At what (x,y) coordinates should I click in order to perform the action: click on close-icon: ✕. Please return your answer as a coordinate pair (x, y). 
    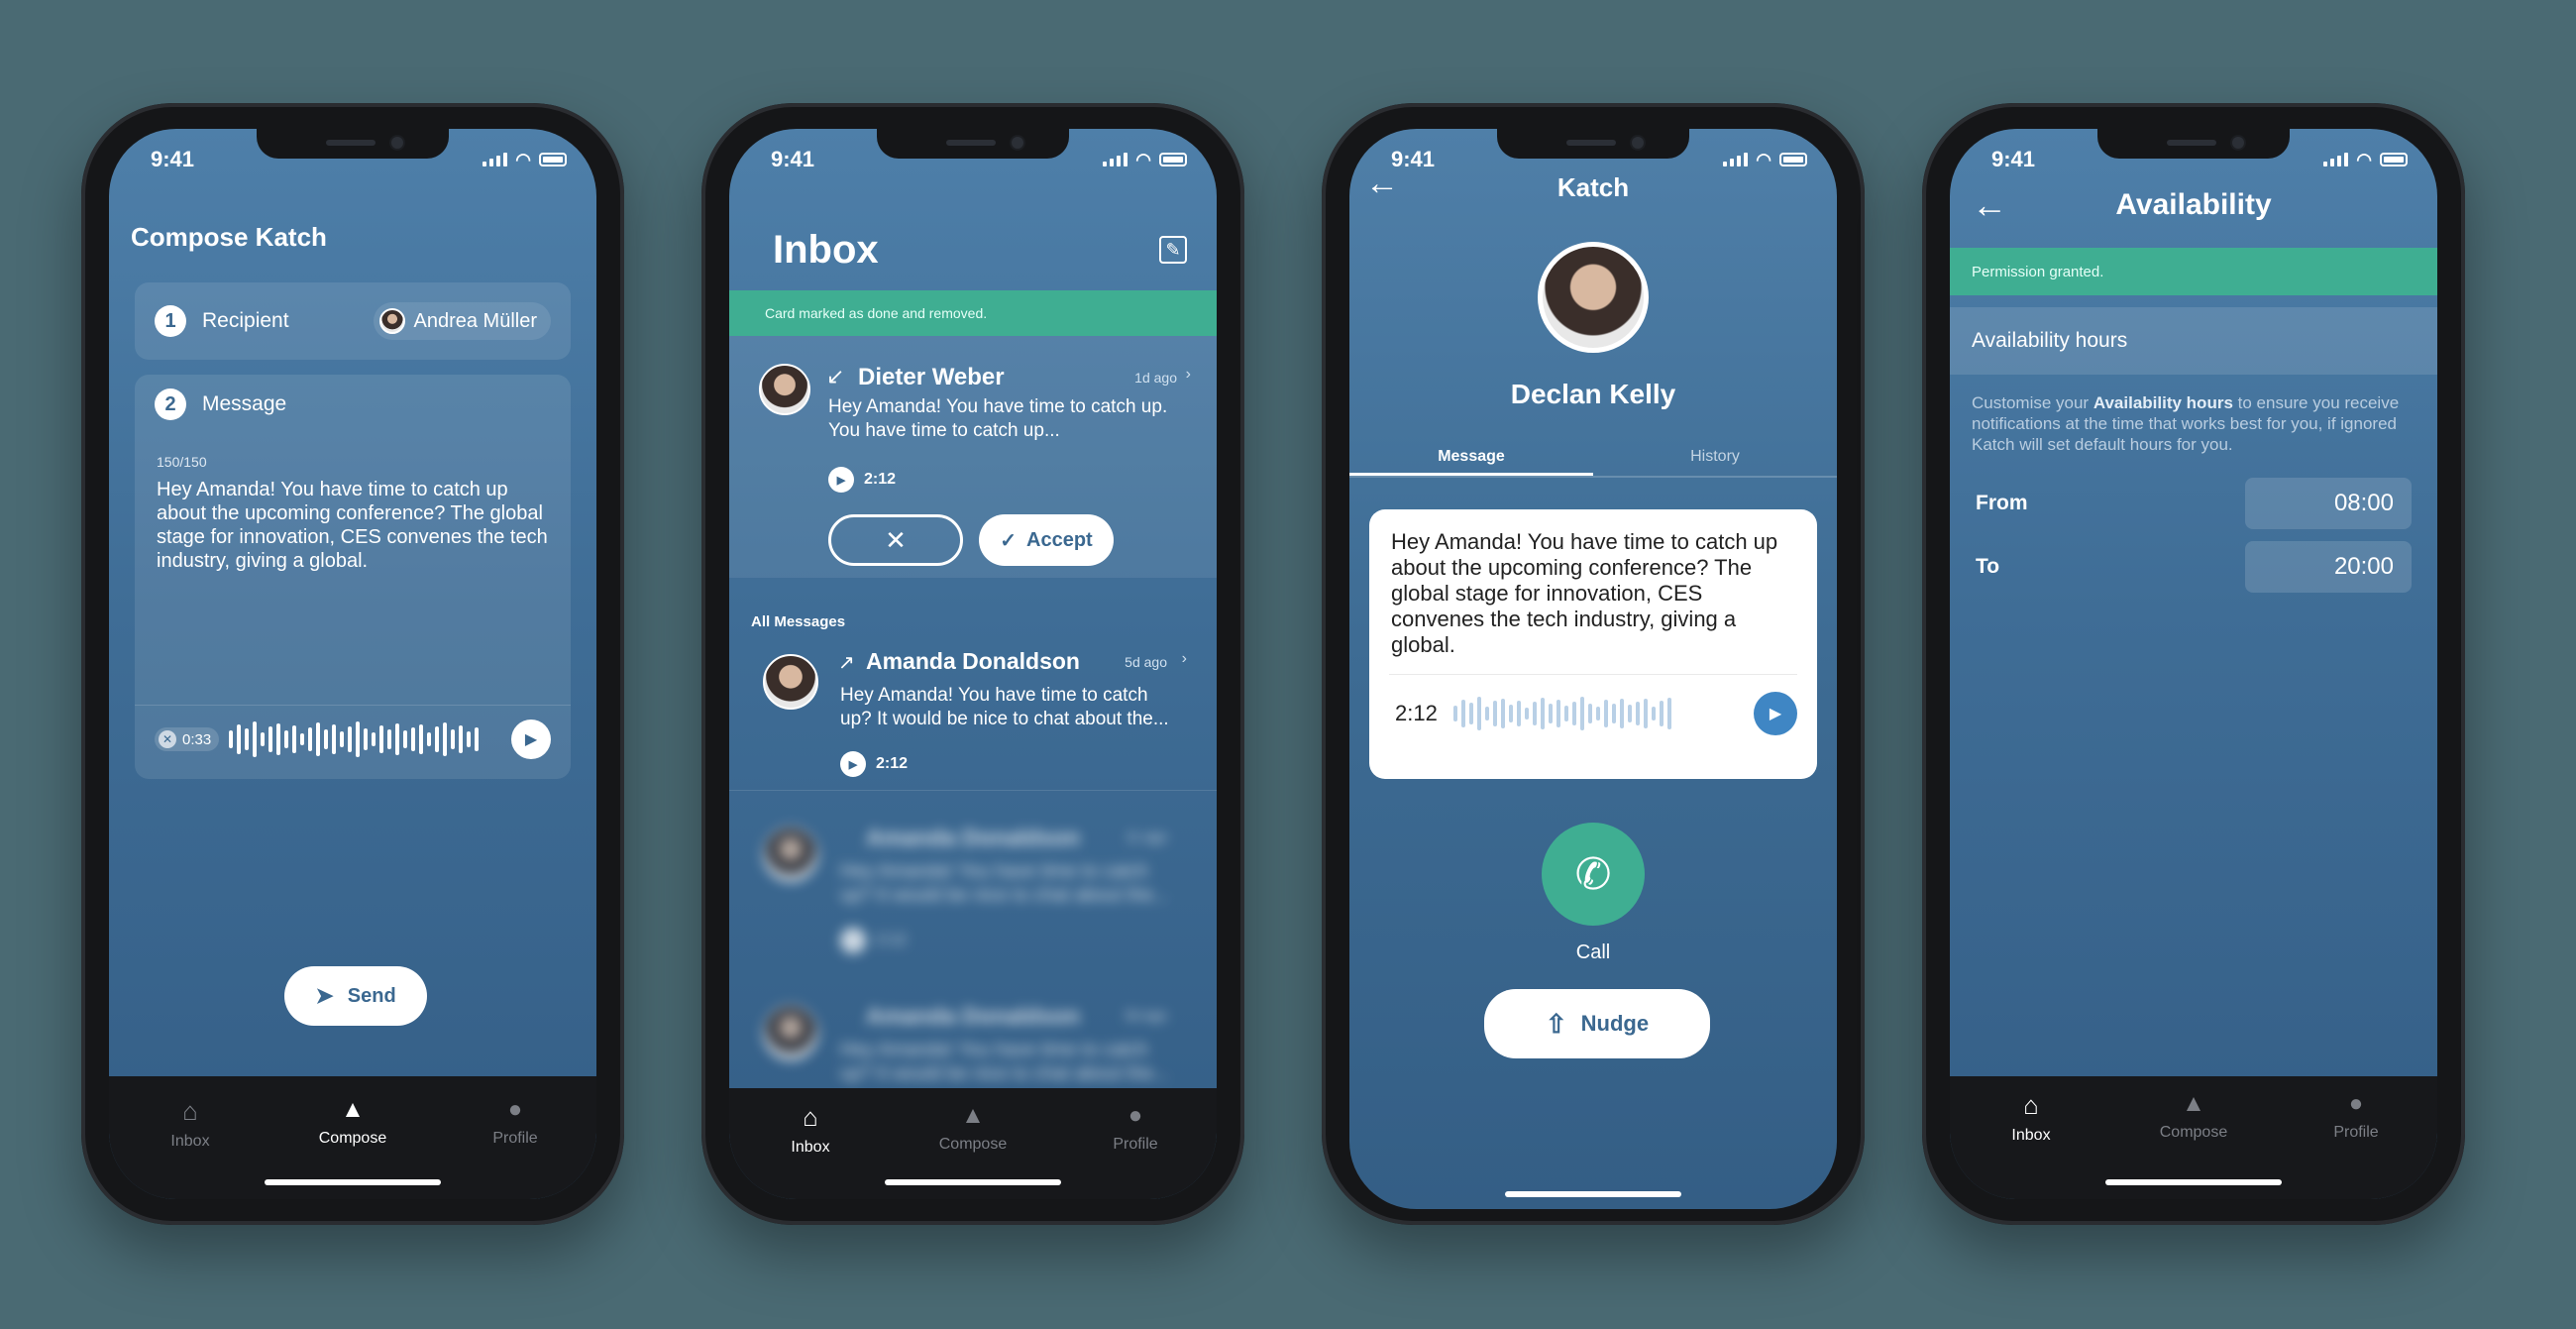
    Looking at the image, I should click on (896, 540).